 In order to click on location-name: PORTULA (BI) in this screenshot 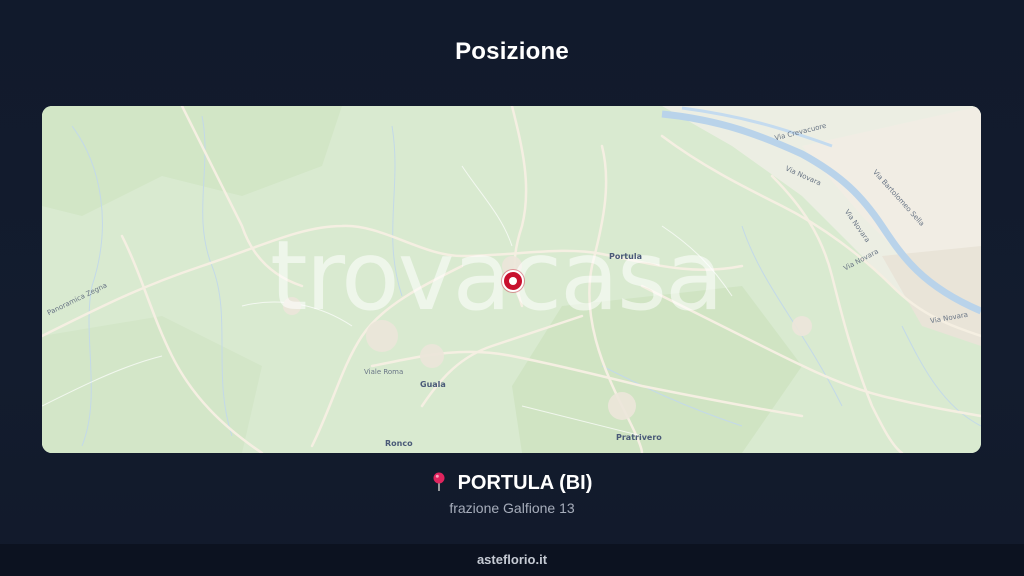, I will do `click(525, 483)`.